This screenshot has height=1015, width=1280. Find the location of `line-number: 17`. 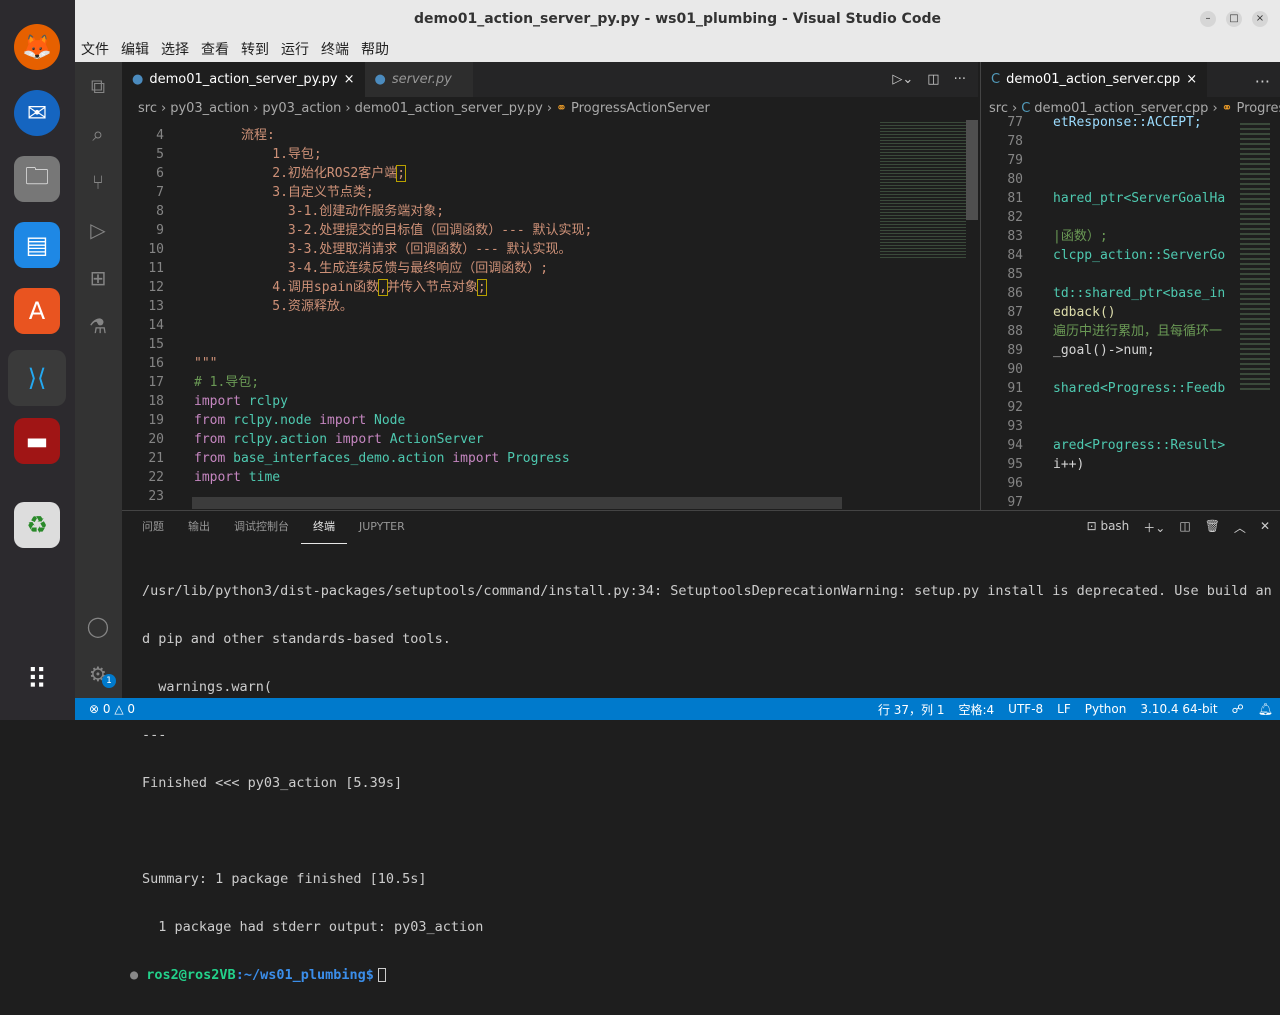

line-number: 17 is located at coordinates (156, 382).